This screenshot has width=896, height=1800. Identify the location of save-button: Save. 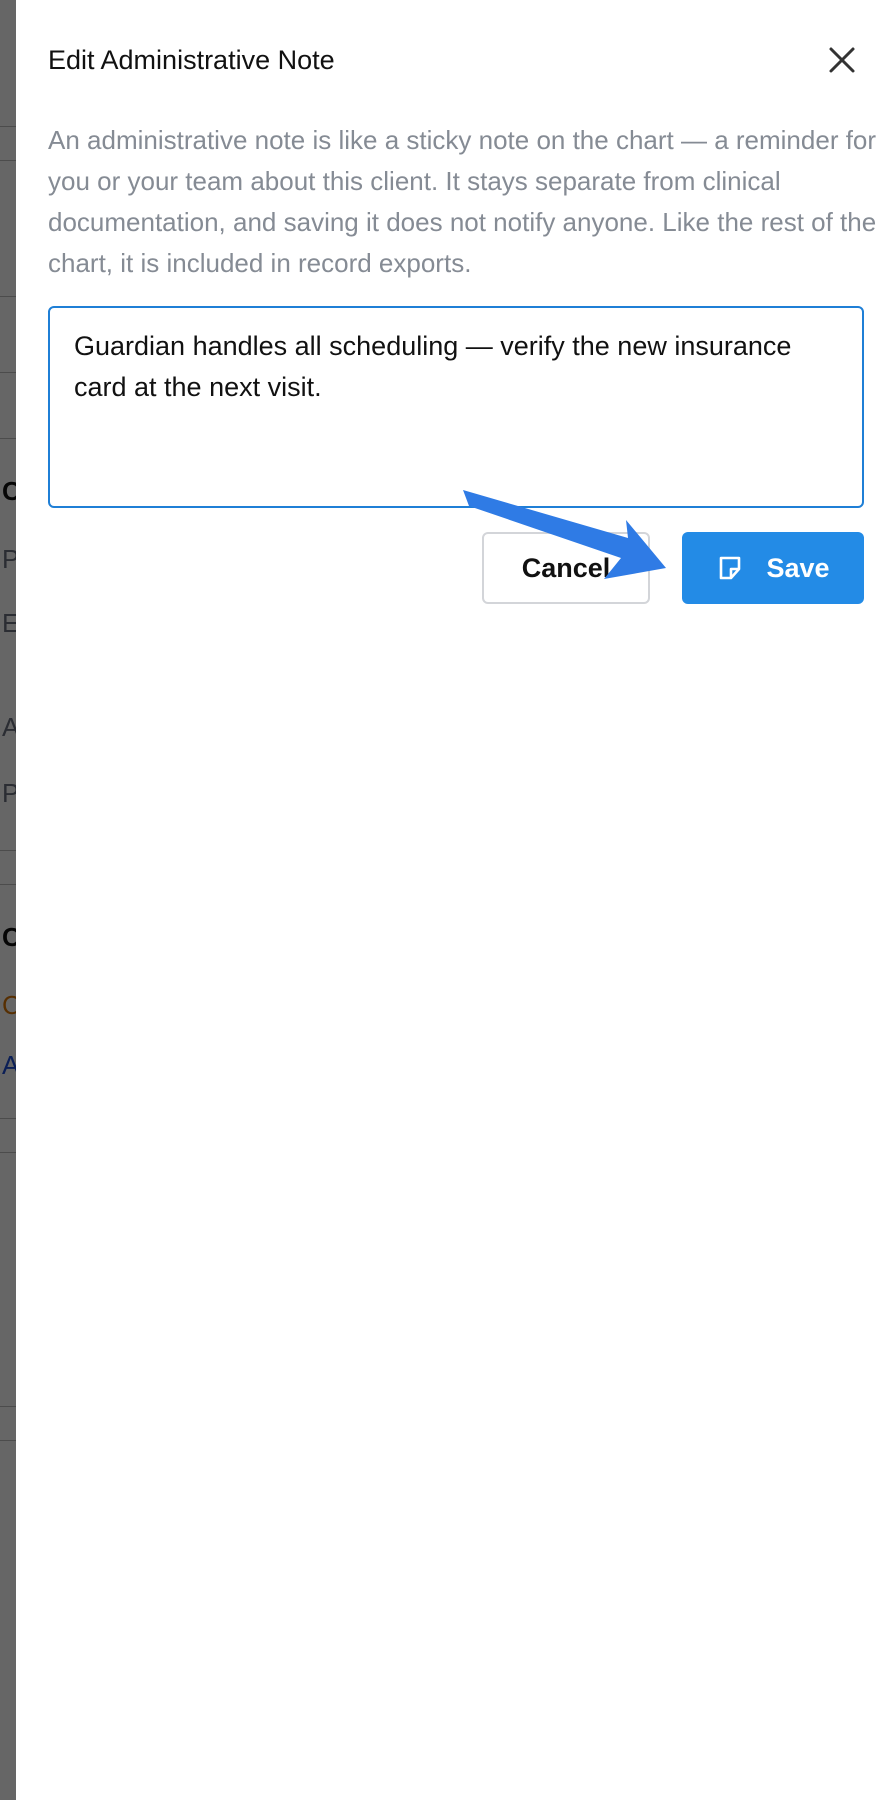
(773, 568).